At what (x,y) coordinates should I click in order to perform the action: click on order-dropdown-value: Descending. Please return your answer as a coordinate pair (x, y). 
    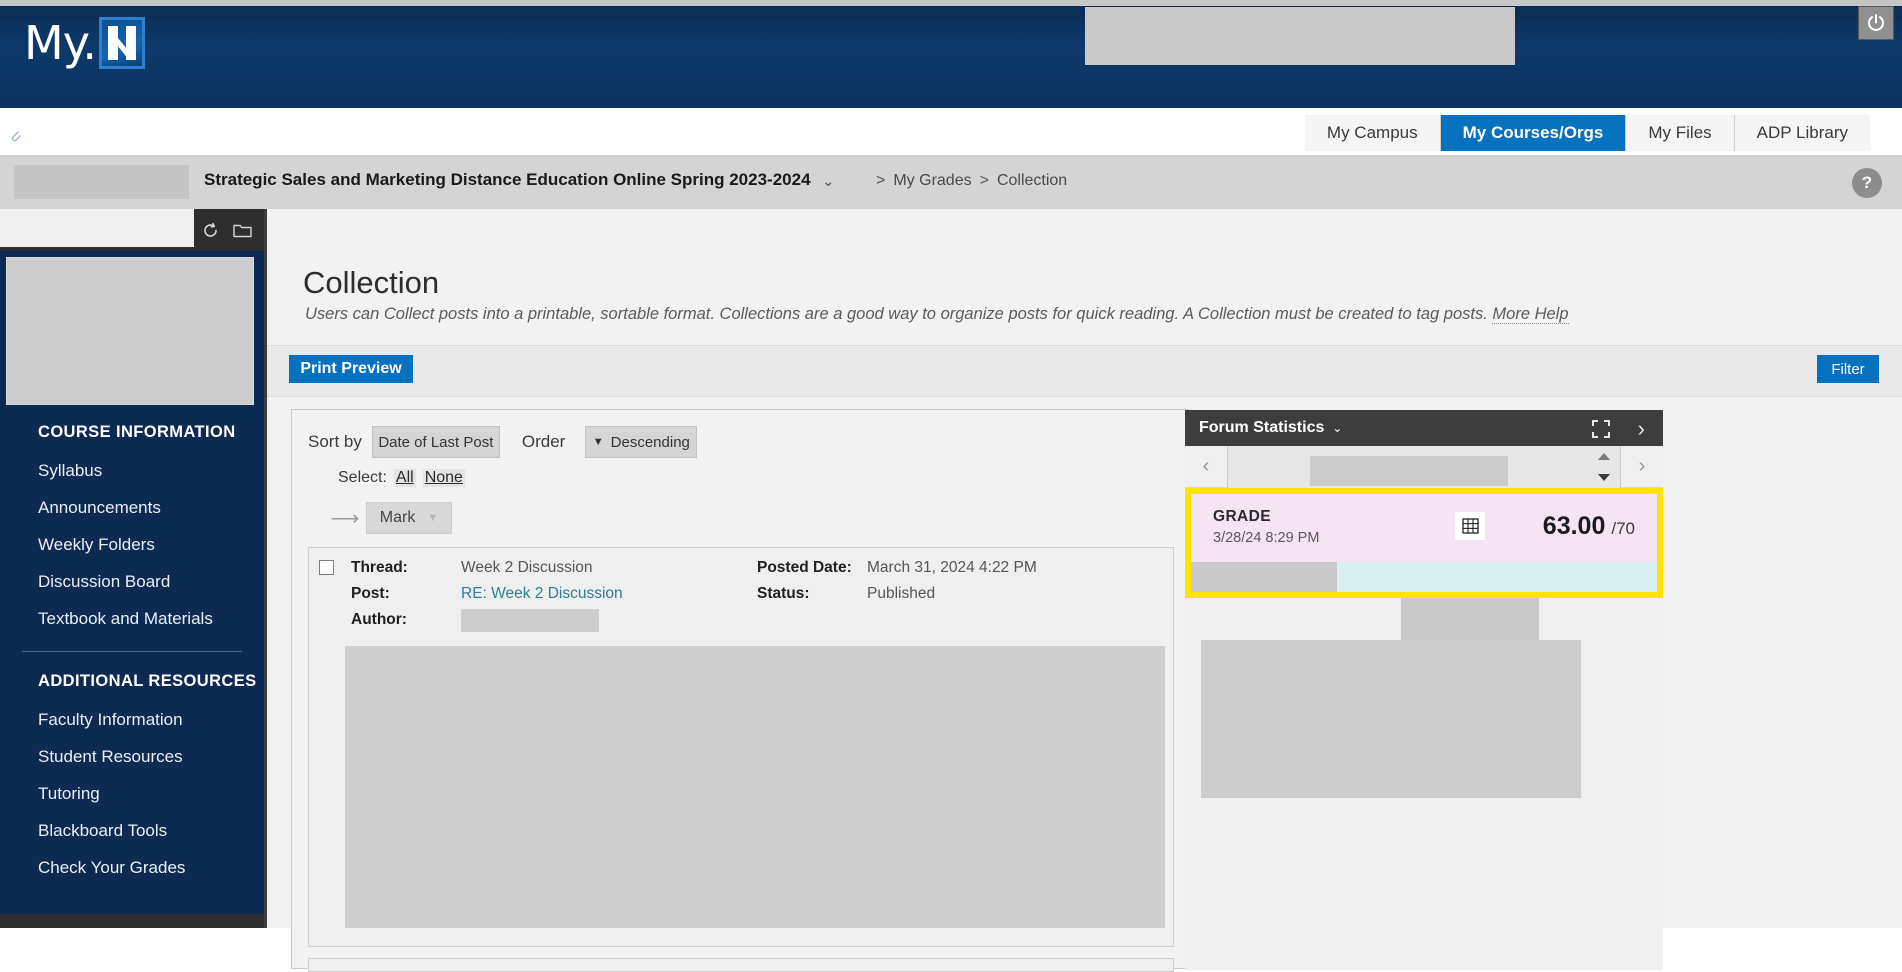
    Looking at the image, I should click on (650, 442).